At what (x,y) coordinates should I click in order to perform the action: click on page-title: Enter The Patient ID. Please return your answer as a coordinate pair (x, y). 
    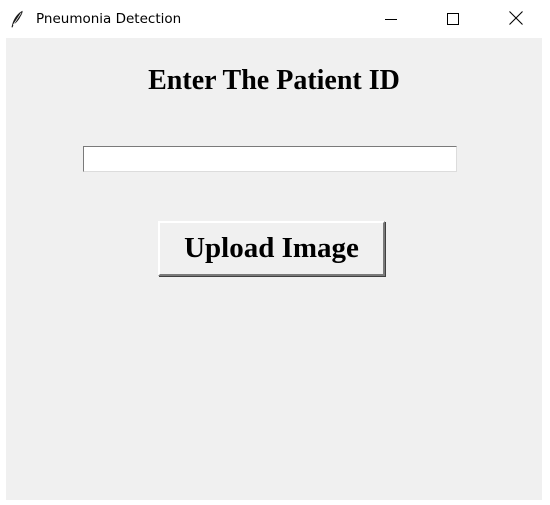
    Looking at the image, I should click on (274, 80).